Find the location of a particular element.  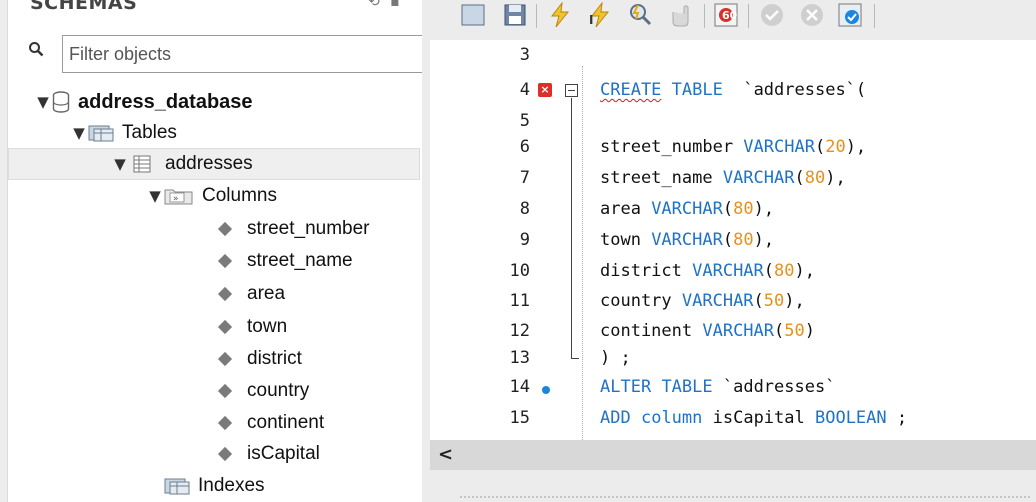

explain-icon is located at coordinates (641, 15).